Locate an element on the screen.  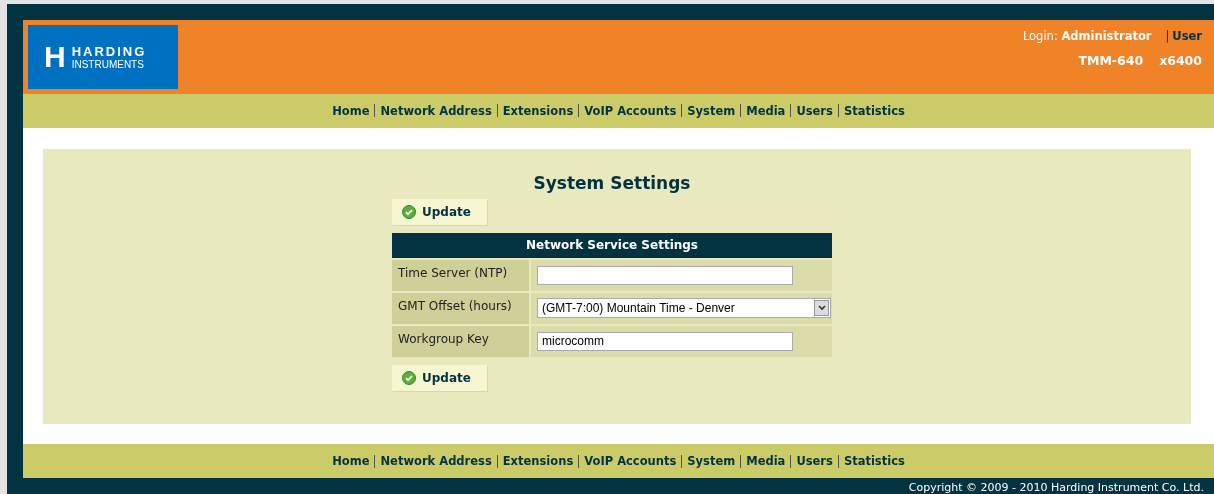
model-name: TMM-640 is located at coordinates (1111, 60).